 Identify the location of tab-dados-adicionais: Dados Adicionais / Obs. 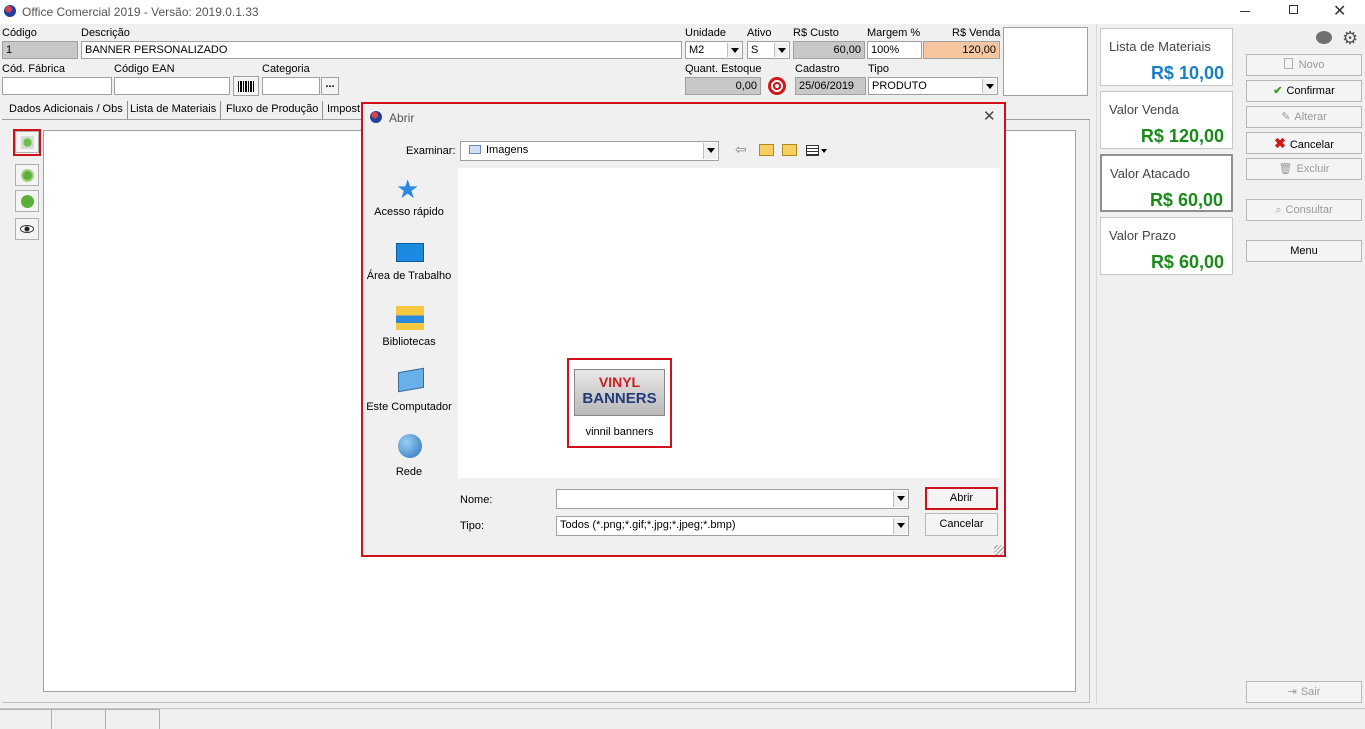
(66, 110).